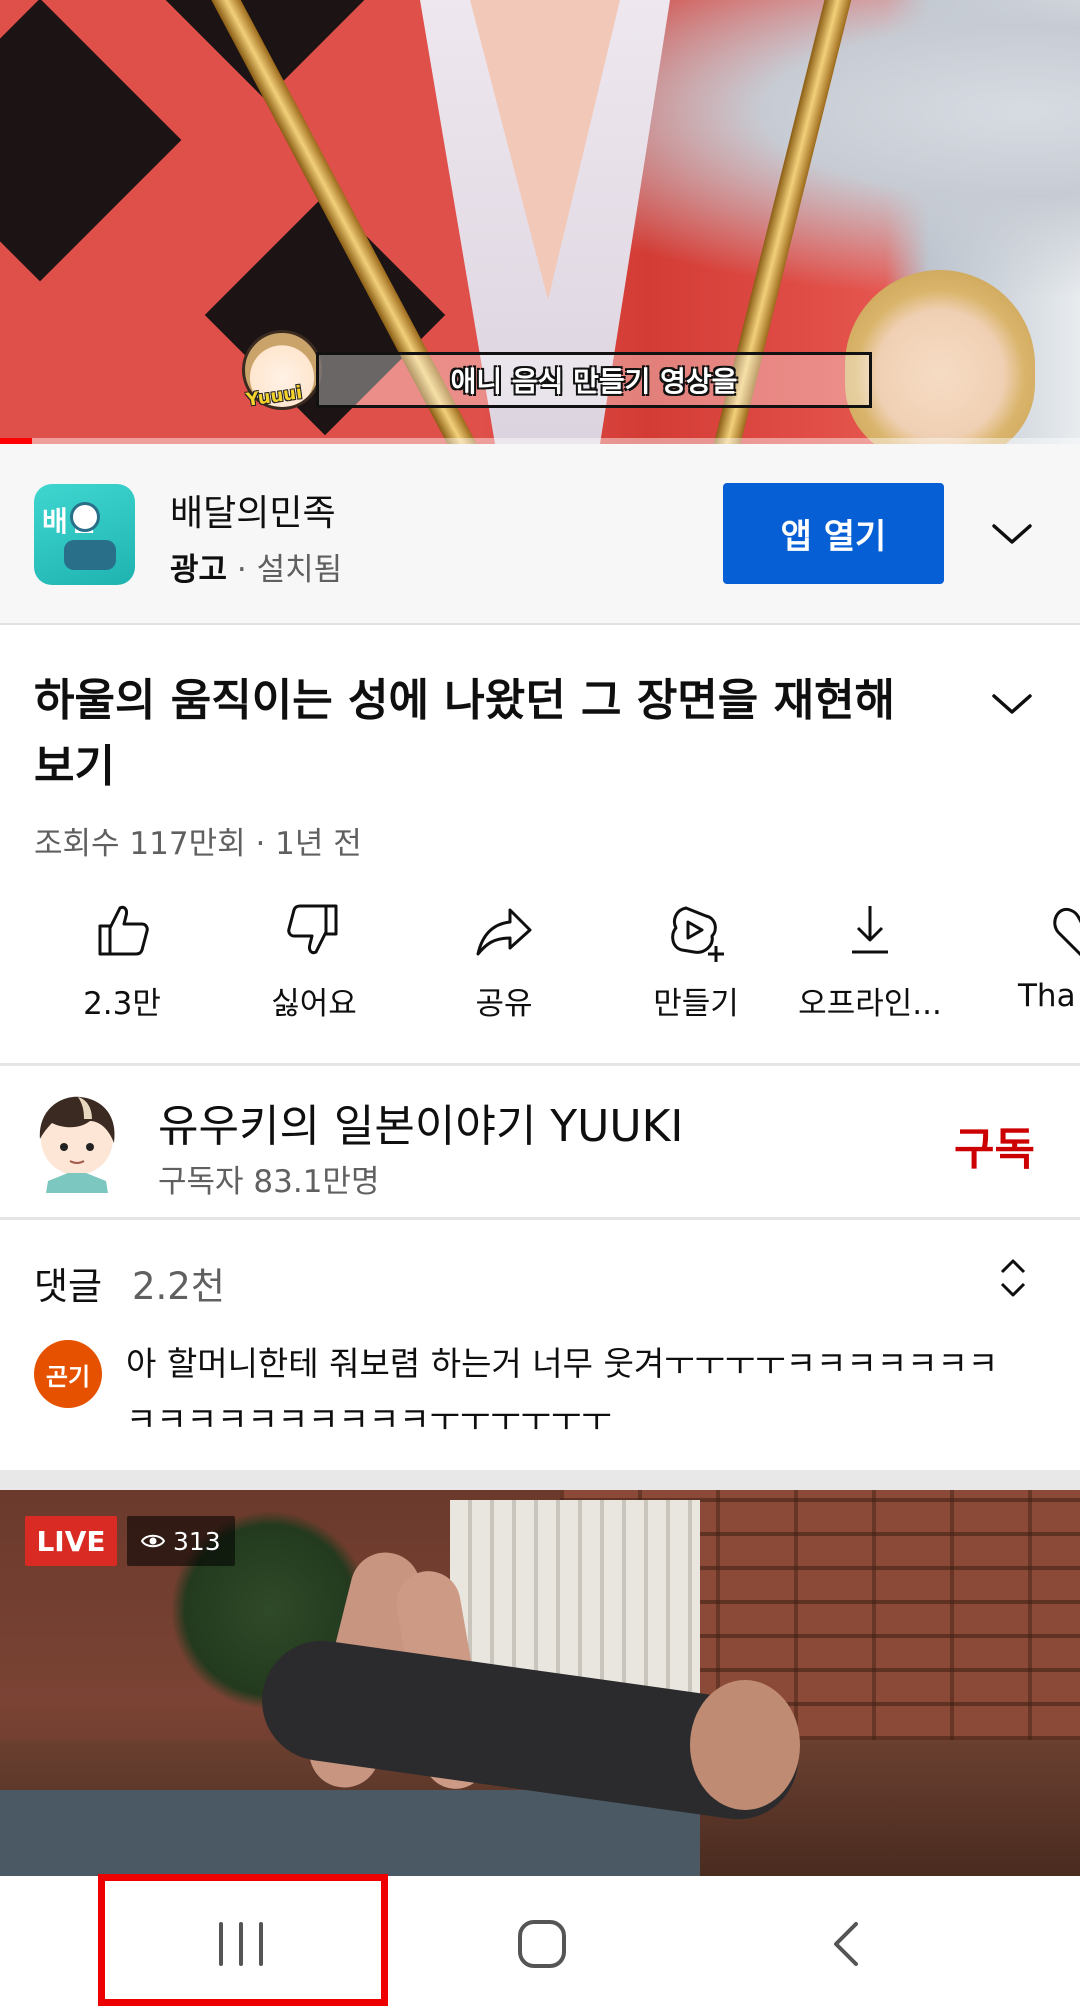 The width and height of the screenshot is (1080, 2012). I want to click on thanks-icon, so click(1066, 932).